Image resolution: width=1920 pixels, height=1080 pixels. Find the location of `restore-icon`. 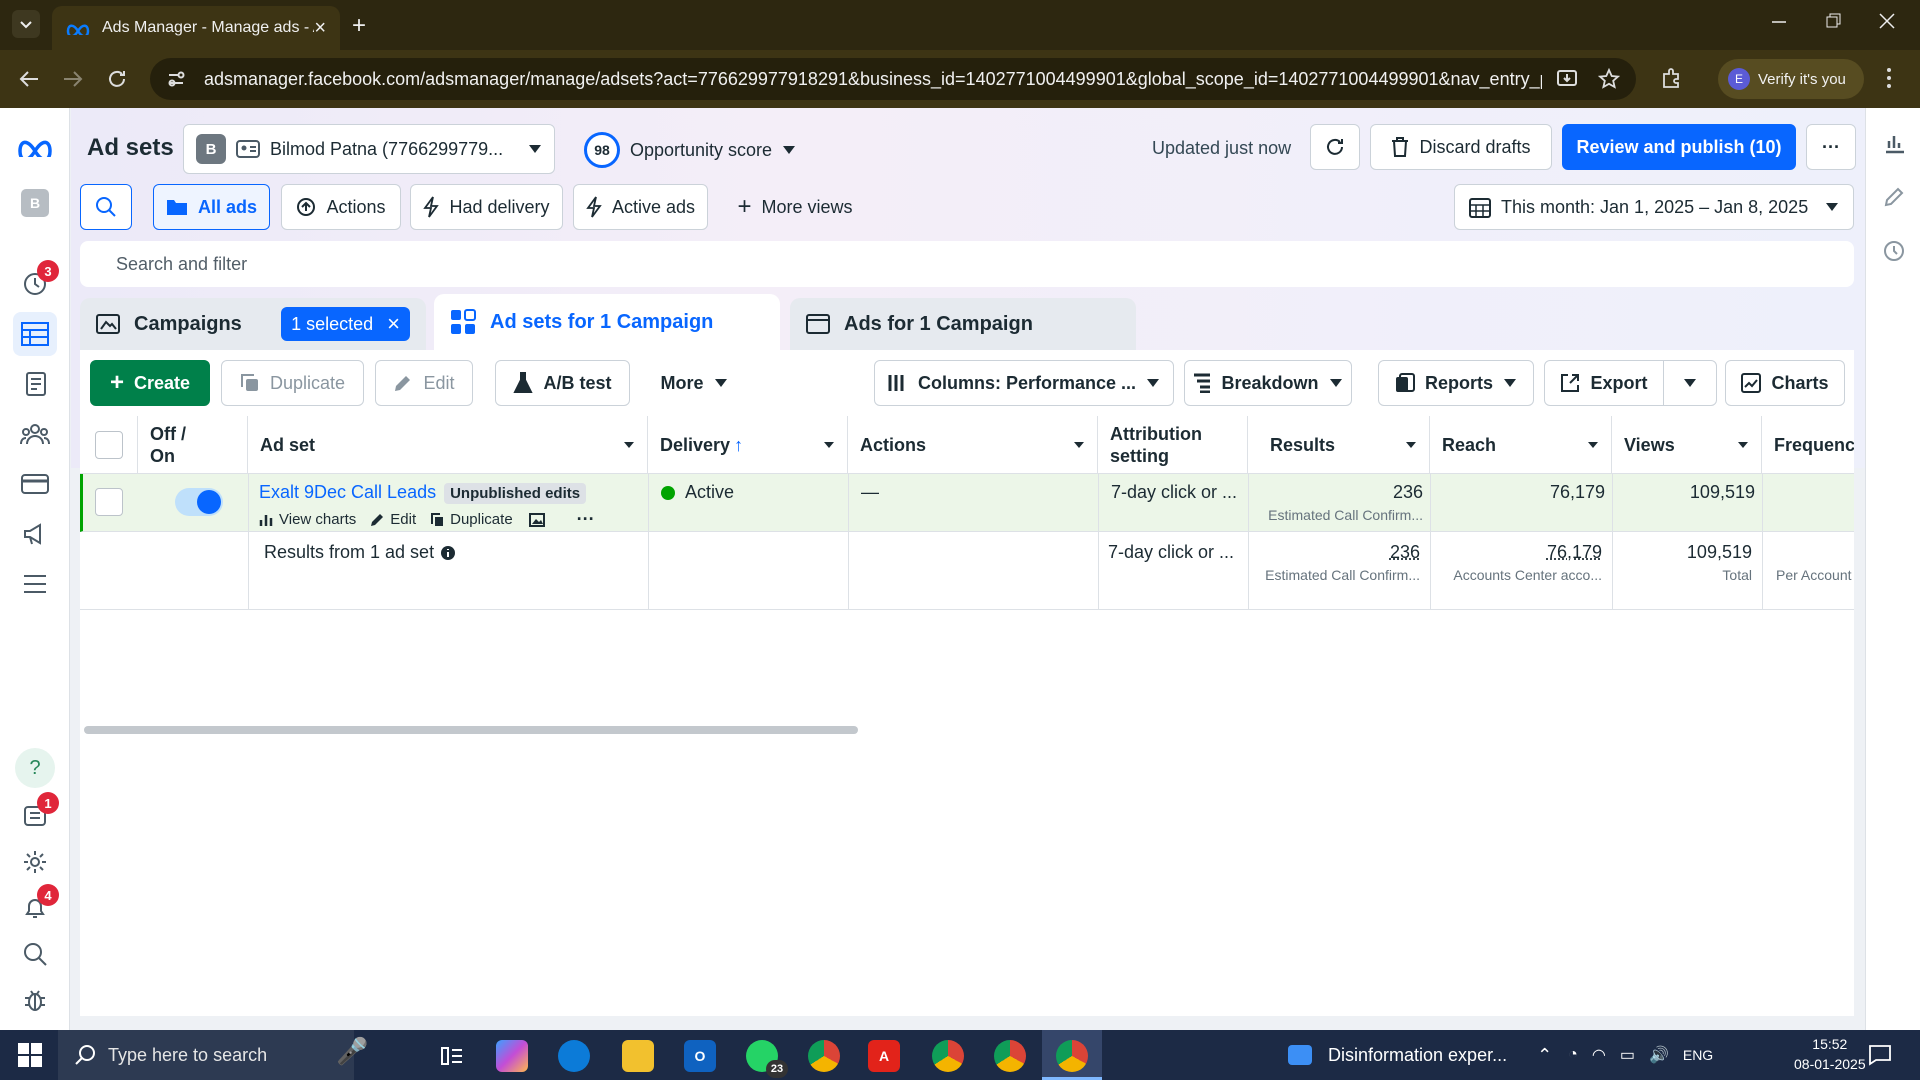

restore-icon is located at coordinates (1833, 21).